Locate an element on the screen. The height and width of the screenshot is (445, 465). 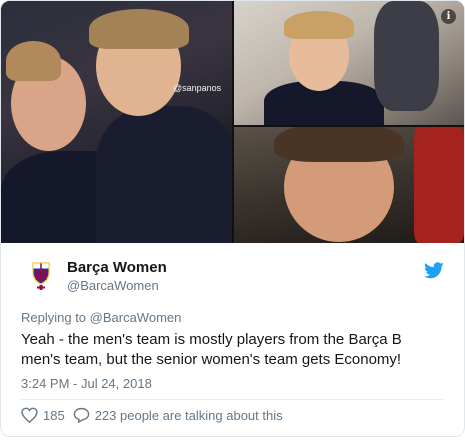
author-handle: @BarcaWomen is located at coordinates (117, 285).